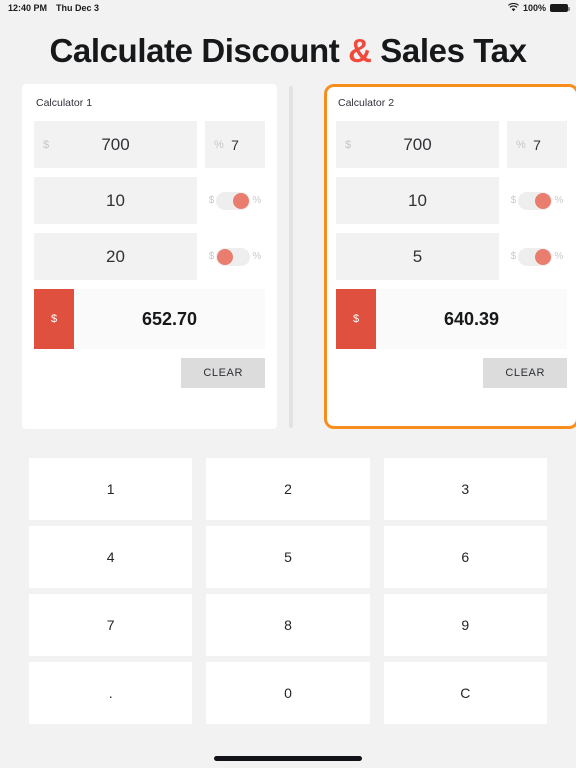  I want to click on calculator-1-clear-row: CLEAR, so click(149, 373).